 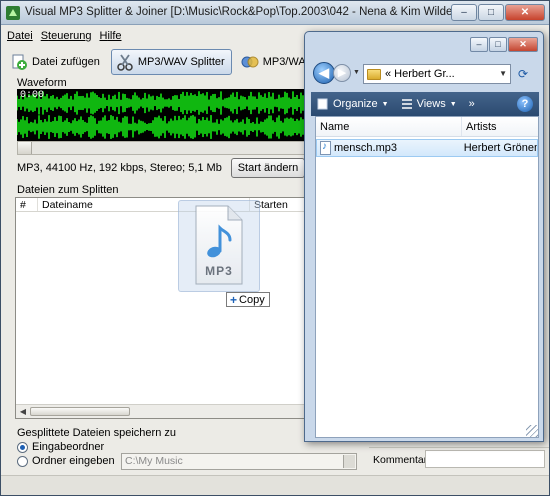 What do you see at coordinates (25, 148) in the screenshot?
I see `waveform-scroll-thumb` at bounding box center [25, 148].